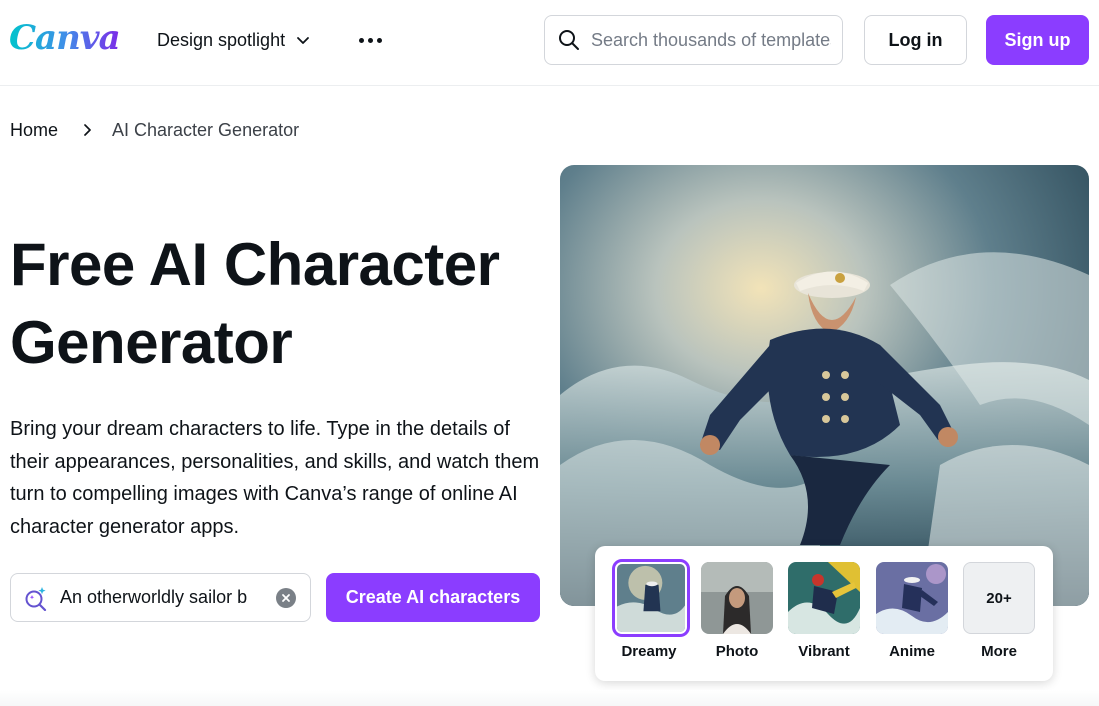 The image size is (1099, 706). What do you see at coordinates (221, 39) in the screenshot?
I see `design-spotlight-label: Design spotlight` at bounding box center [221, 39].